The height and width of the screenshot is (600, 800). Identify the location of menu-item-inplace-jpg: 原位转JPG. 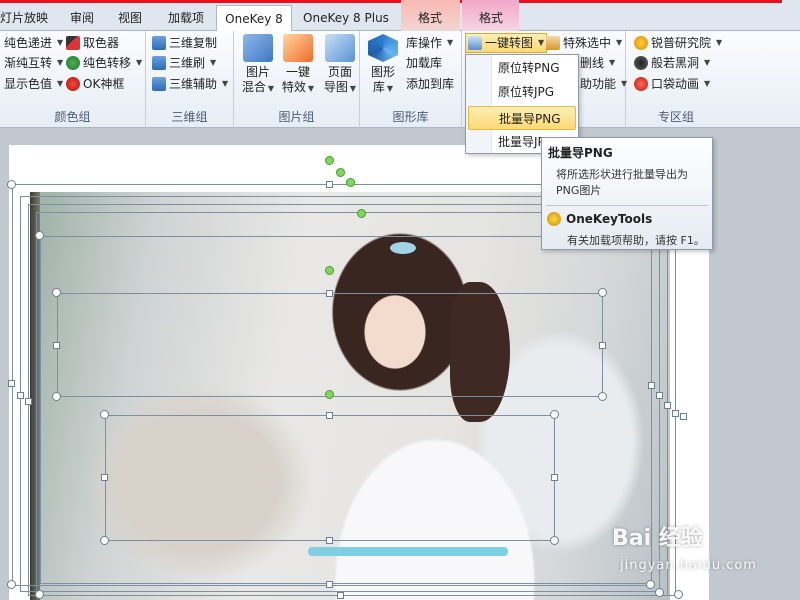
(522, 92).